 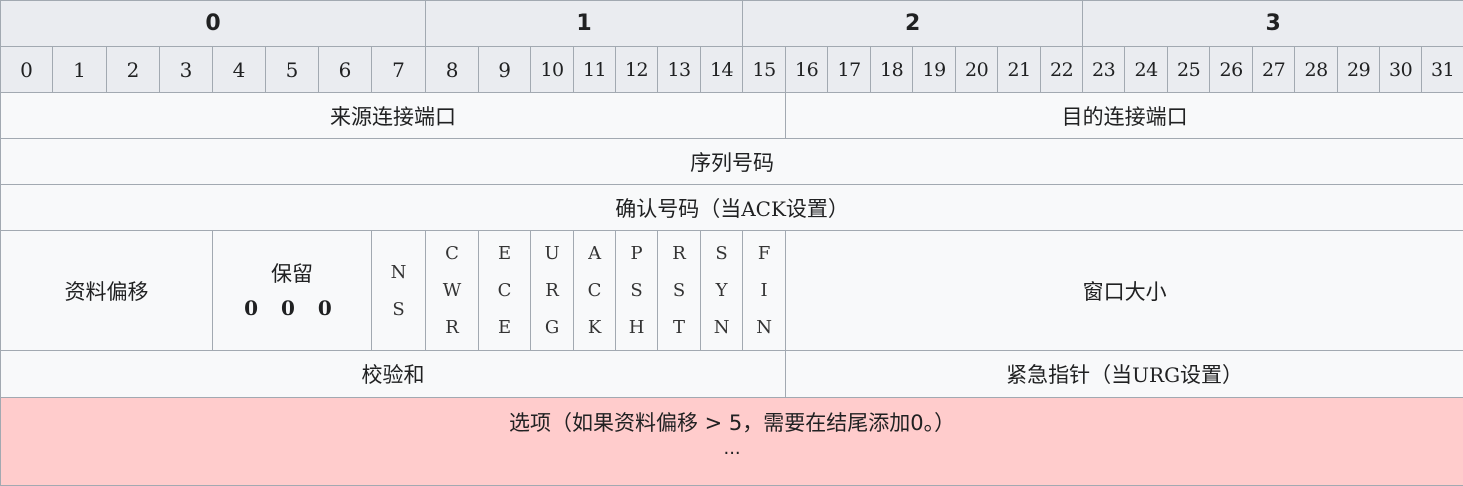 What do you see at coordinates (1019, 70) in the screenshot?
I see `bit-21: 21` at bounding box center [1019, 70].